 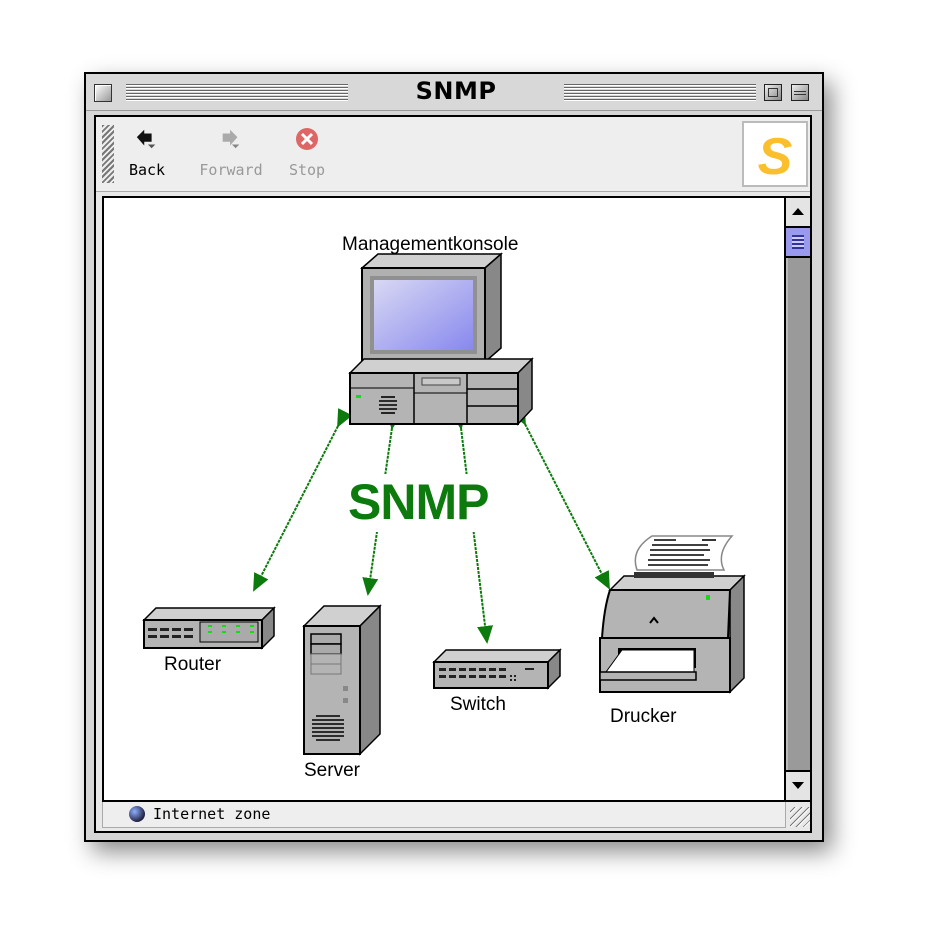 I want to click on security-zone-text: Internet zone, so click(x=212, y=814).